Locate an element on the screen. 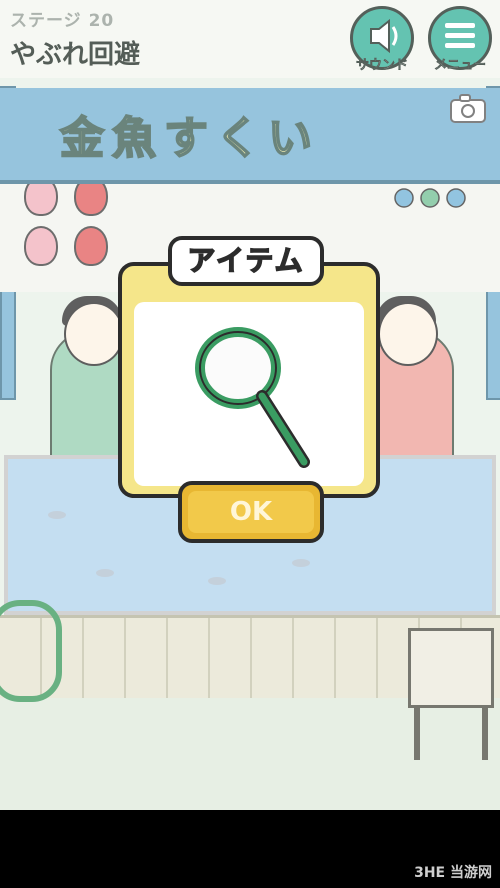 This screenshot has width=500, height=888. ok-button-label: OK is located at coordinates (251, 512).